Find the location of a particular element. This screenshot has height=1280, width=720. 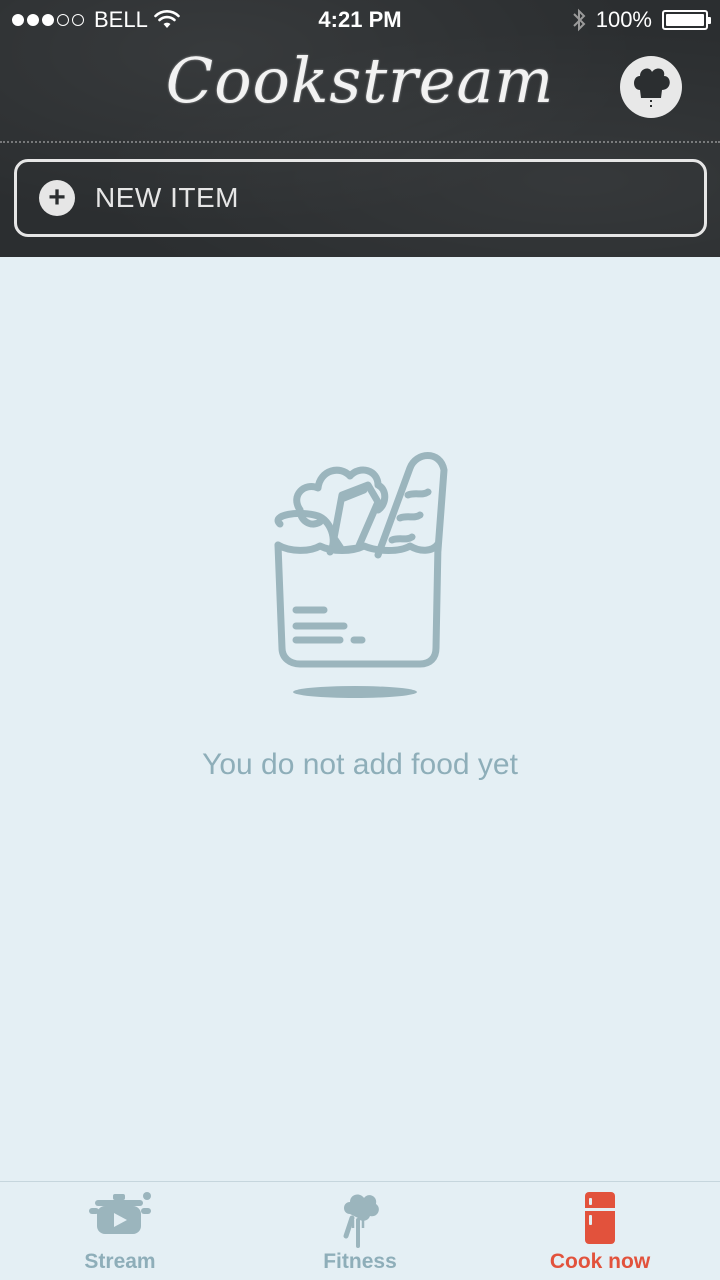

grocery-bag-icon is located at coordinates (361, 575).